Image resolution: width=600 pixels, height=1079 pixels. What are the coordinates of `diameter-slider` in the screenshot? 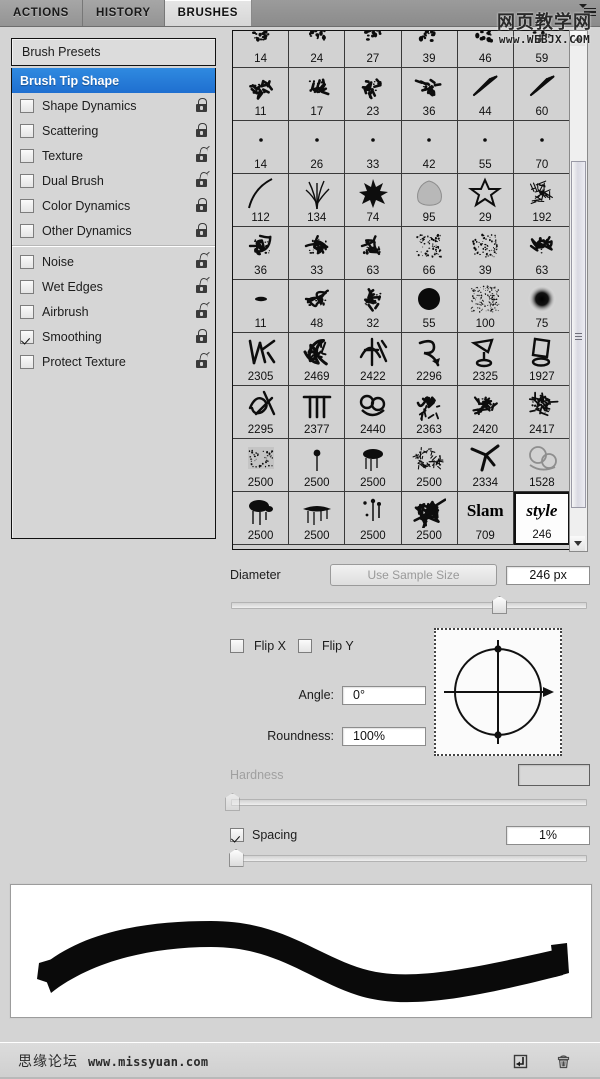 It's located at (409, 605).